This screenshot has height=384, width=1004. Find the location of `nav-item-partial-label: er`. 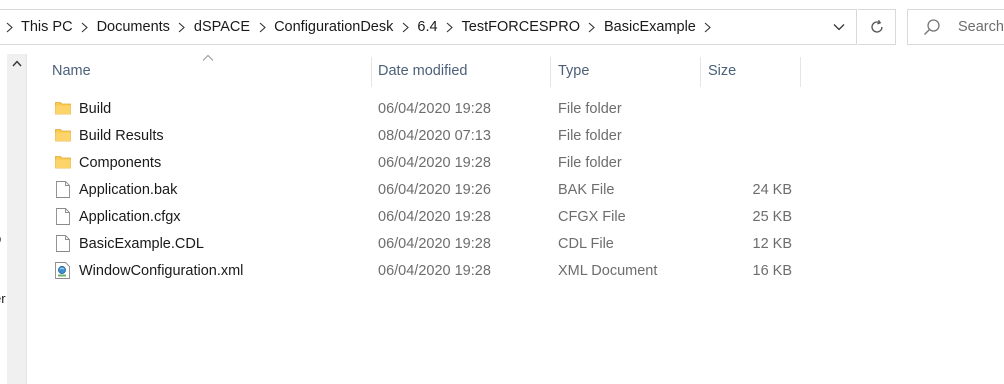

nav-item-partial-label: er is located at coordinates (3, 299).